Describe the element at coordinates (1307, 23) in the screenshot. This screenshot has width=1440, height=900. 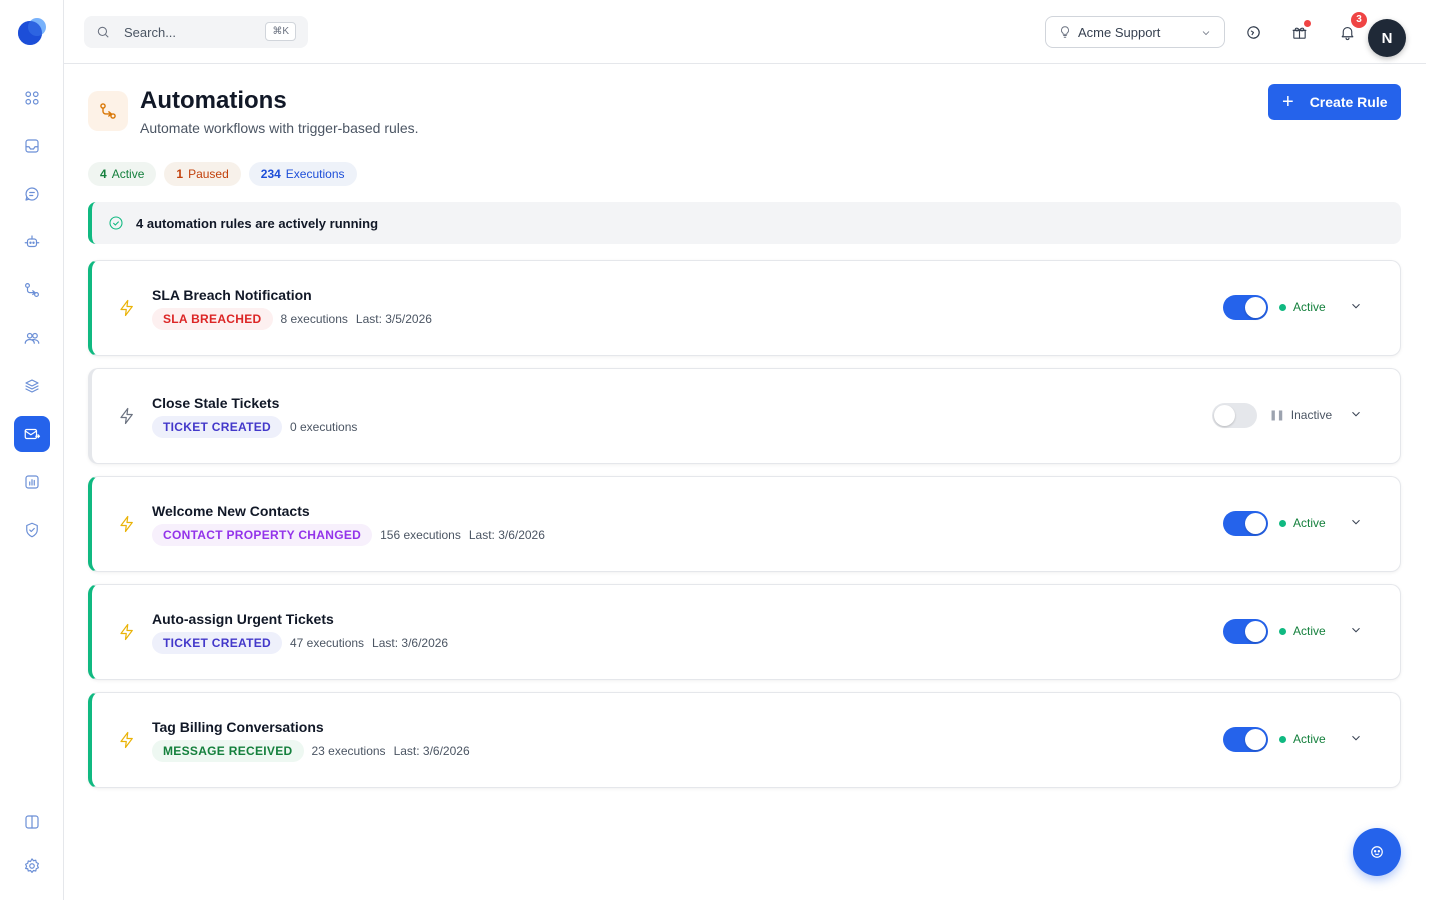
I see `gift-red-dot` at that location.